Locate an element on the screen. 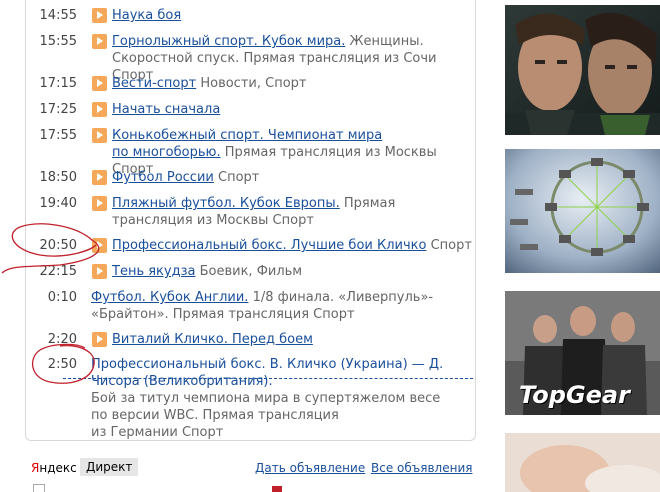 This screenshot has height=492, width=660. supernatural-poster is located at coordinates (582, 70).